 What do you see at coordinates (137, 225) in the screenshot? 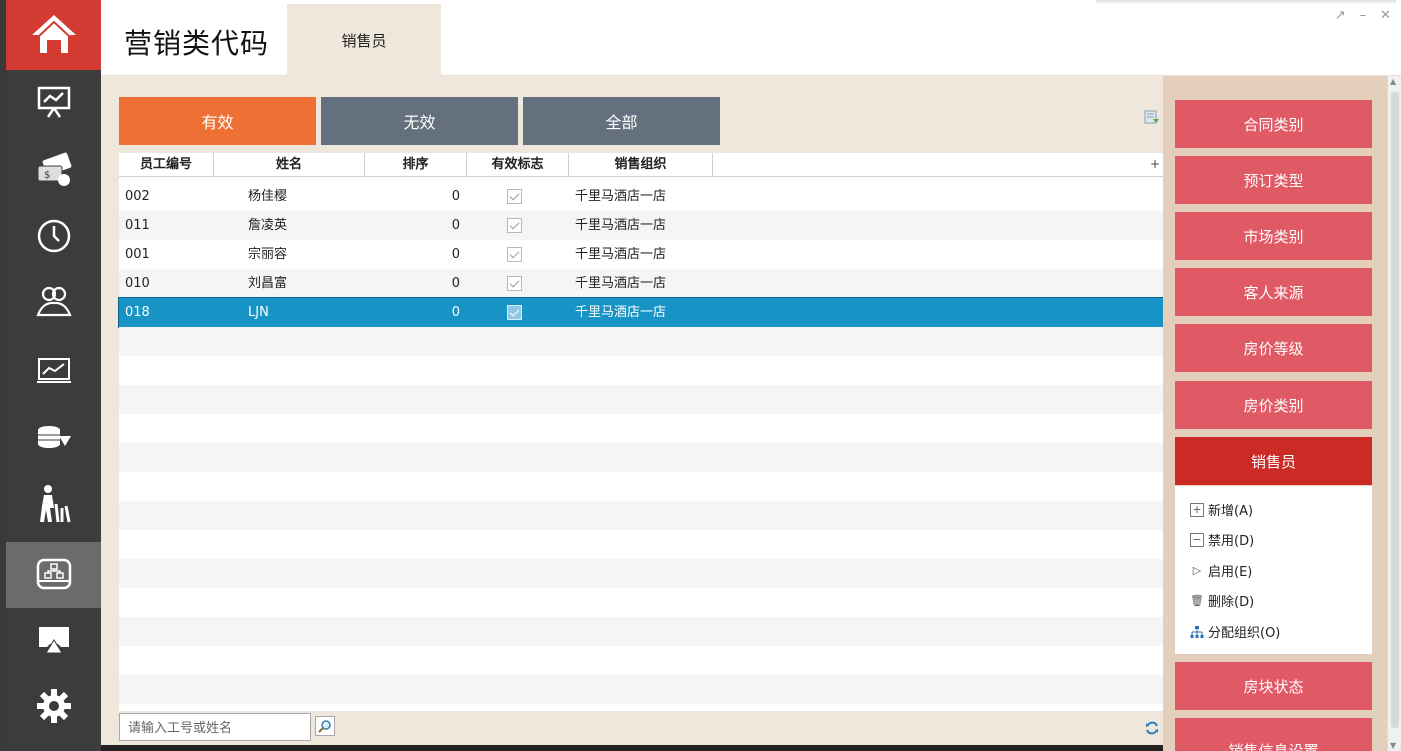
I see `cell-id: 011` at bounding box center [137, 225].